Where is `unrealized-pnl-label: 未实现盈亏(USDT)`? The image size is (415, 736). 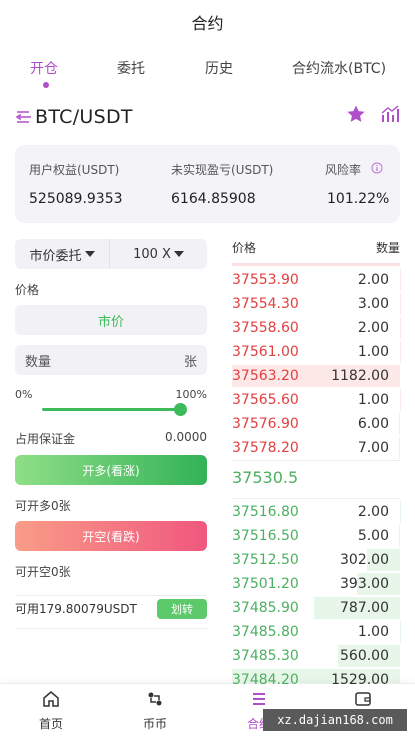
unrealized-pnl-label: 未实现盈亏(USDT) is located at coordinates (222, 170).